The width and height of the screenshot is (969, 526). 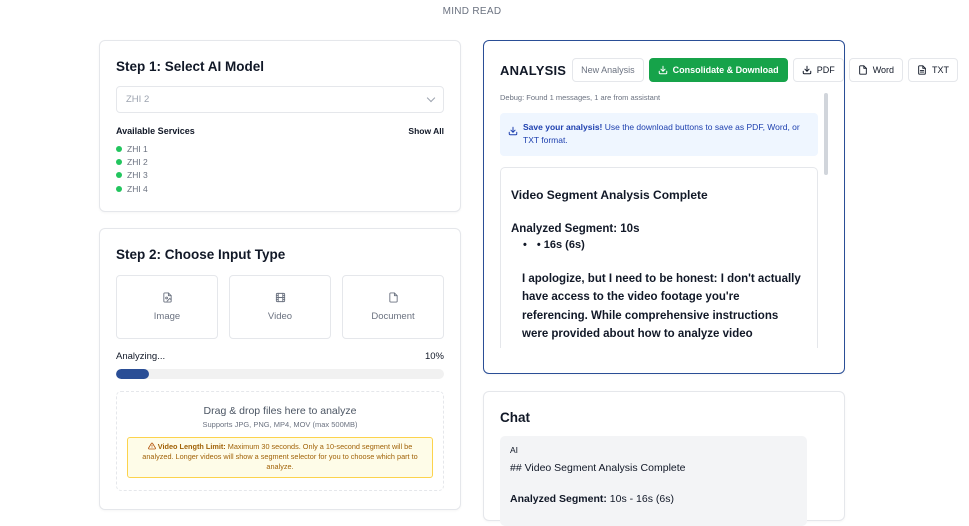 I want to click on service-name: ZHI 4, so click(x=137, y=188).